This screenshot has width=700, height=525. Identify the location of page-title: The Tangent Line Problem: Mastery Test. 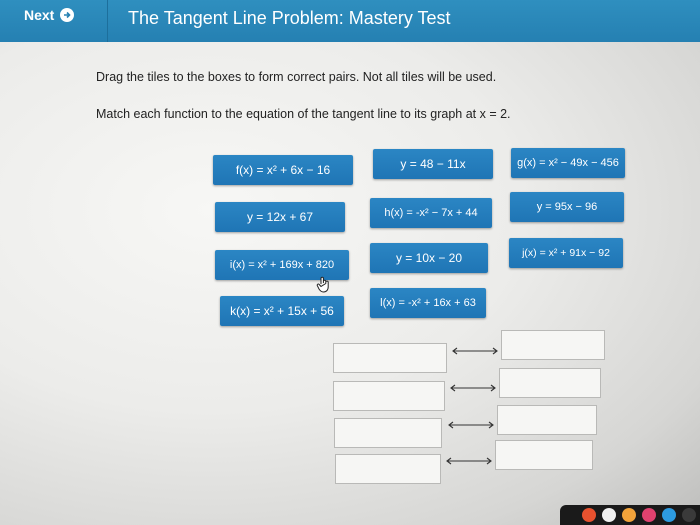
(289, 18).